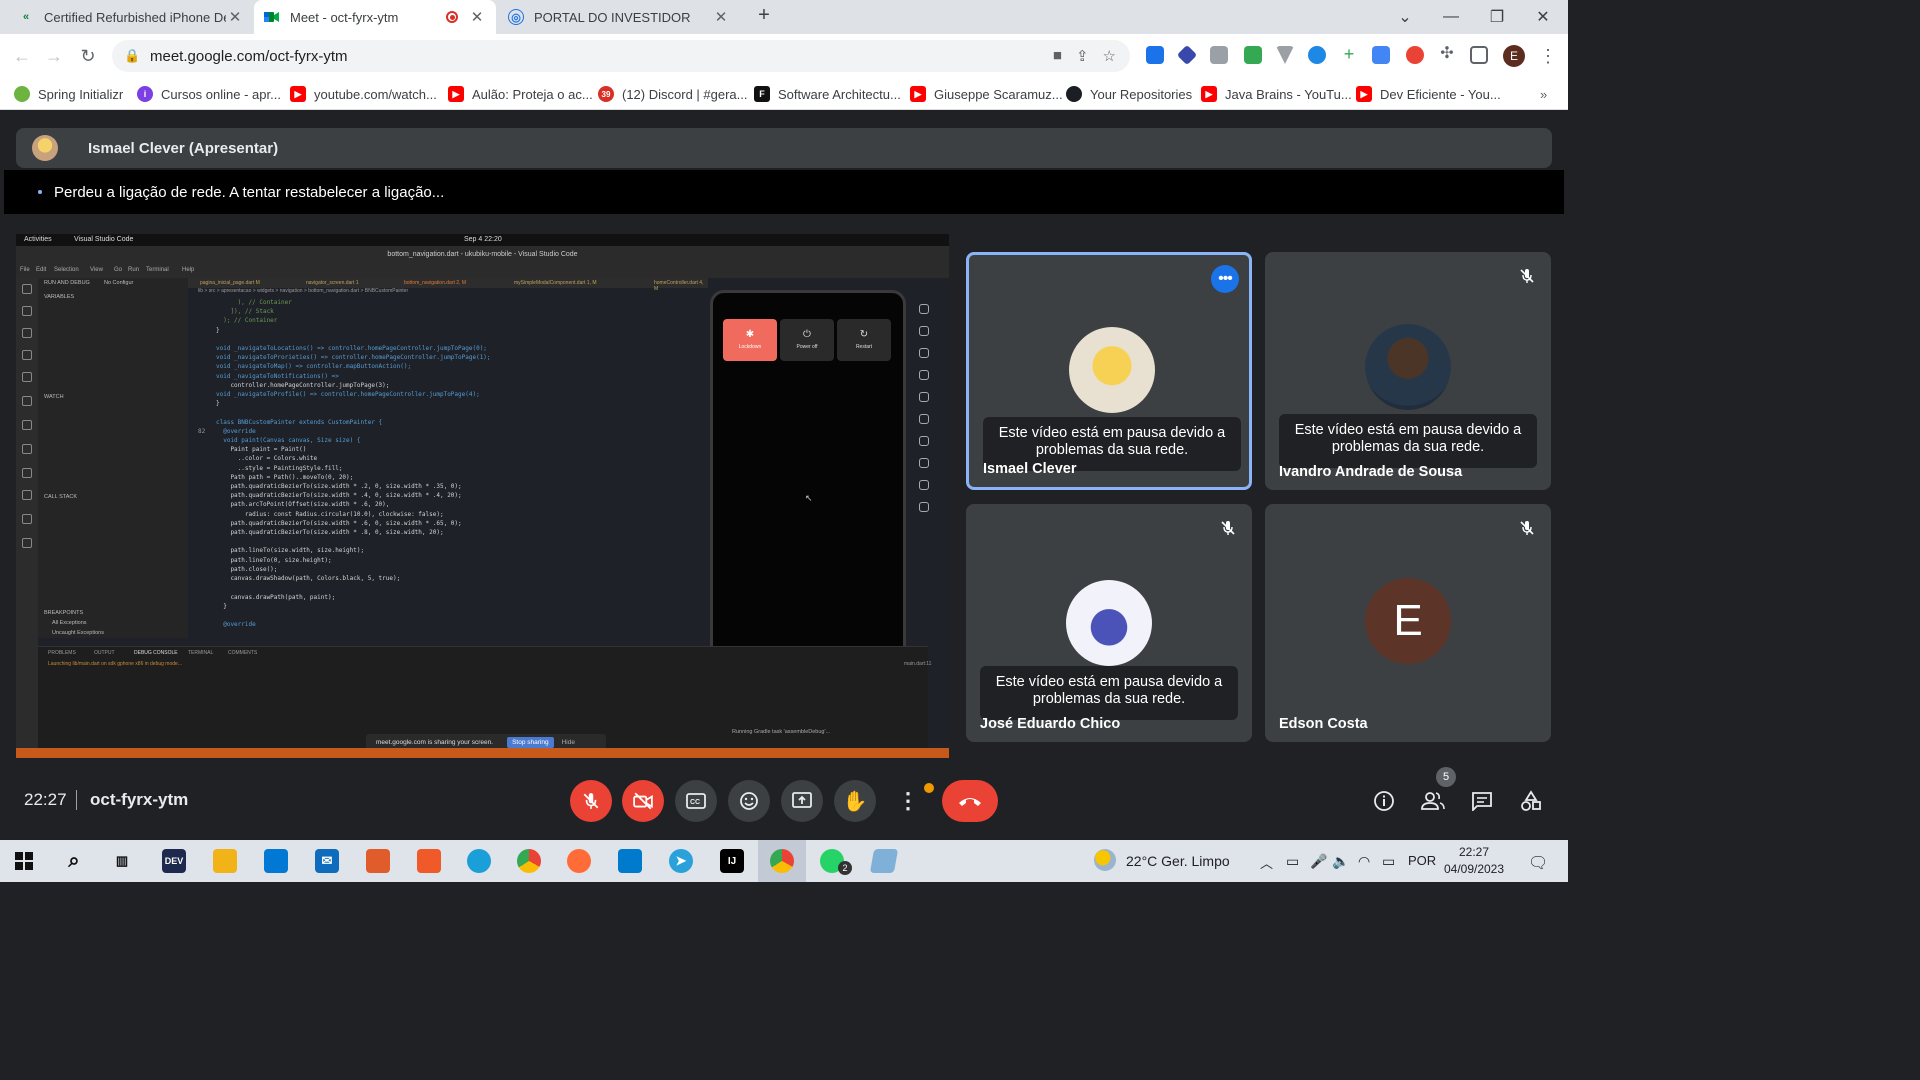  I want to click on notifications-icon: 🗨, so click(1538, 863).